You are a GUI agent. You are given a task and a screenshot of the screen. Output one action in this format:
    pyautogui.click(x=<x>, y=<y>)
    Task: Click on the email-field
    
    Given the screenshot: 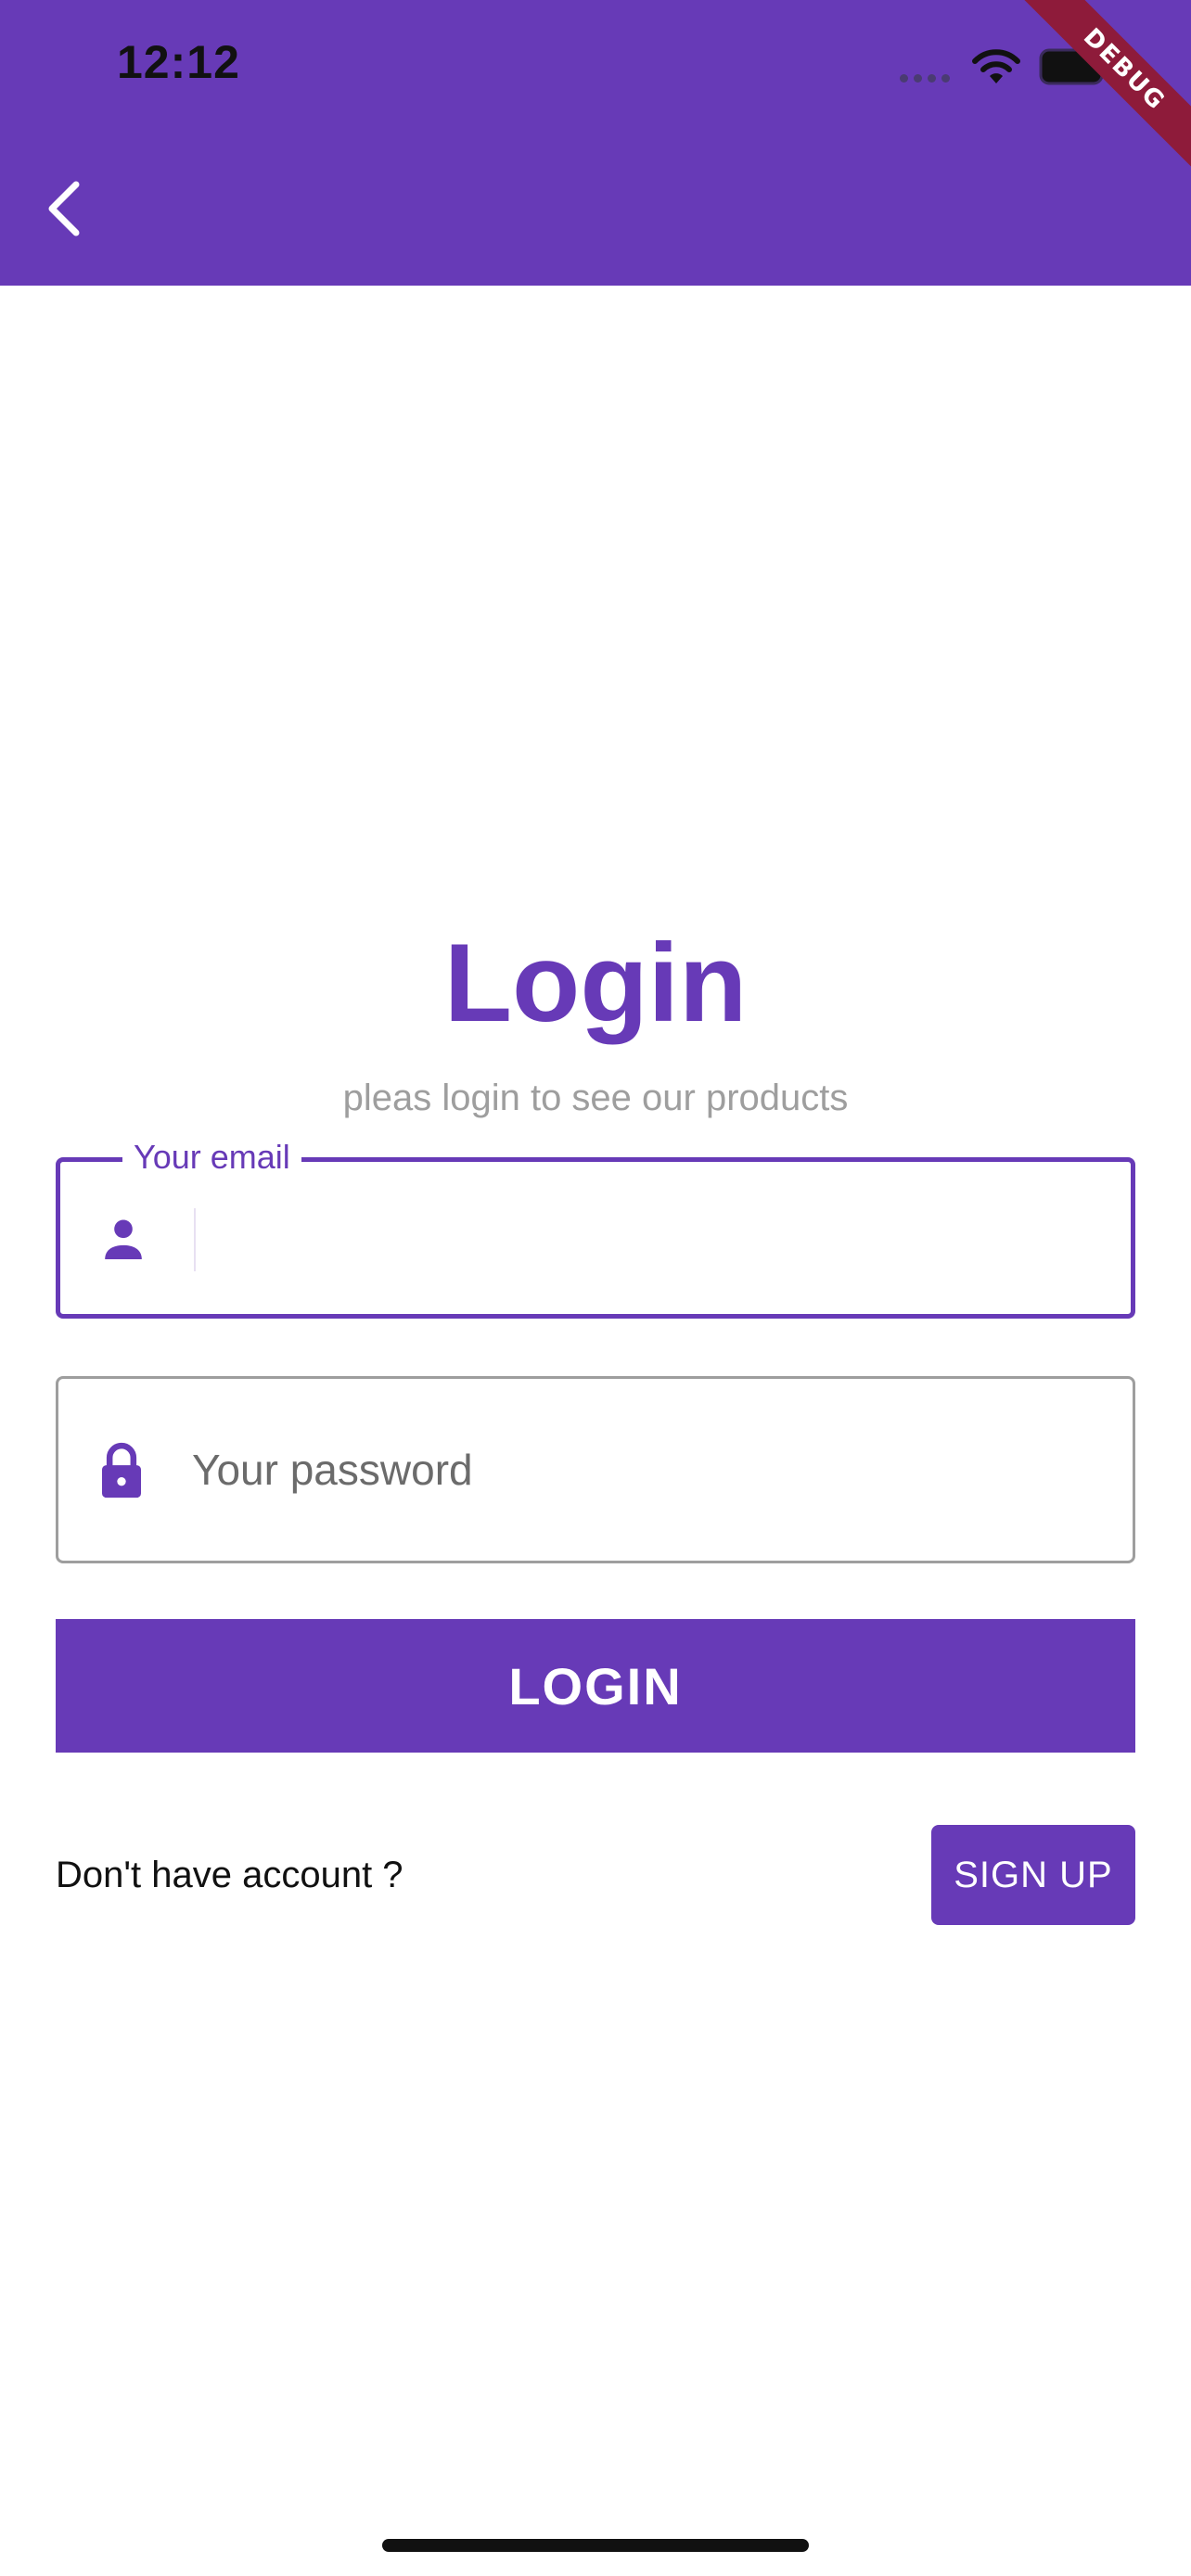 What is the action you would take?
    pyautogui.click(x=595, y=1238)
    